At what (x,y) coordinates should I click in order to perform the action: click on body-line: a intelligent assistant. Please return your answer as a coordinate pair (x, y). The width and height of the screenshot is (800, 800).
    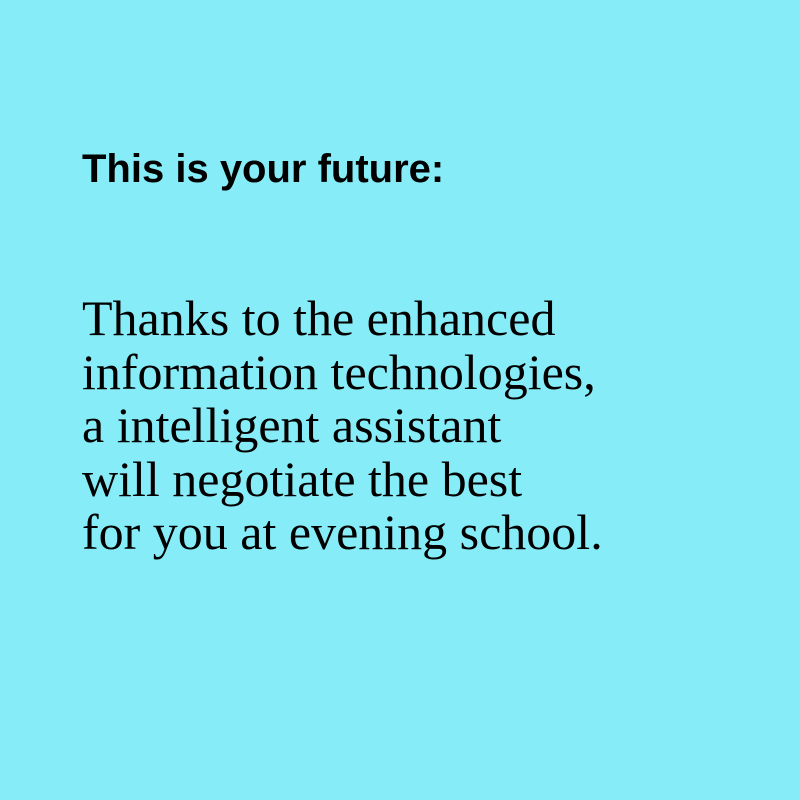
    Looking at the image, I should click on (292, 425).